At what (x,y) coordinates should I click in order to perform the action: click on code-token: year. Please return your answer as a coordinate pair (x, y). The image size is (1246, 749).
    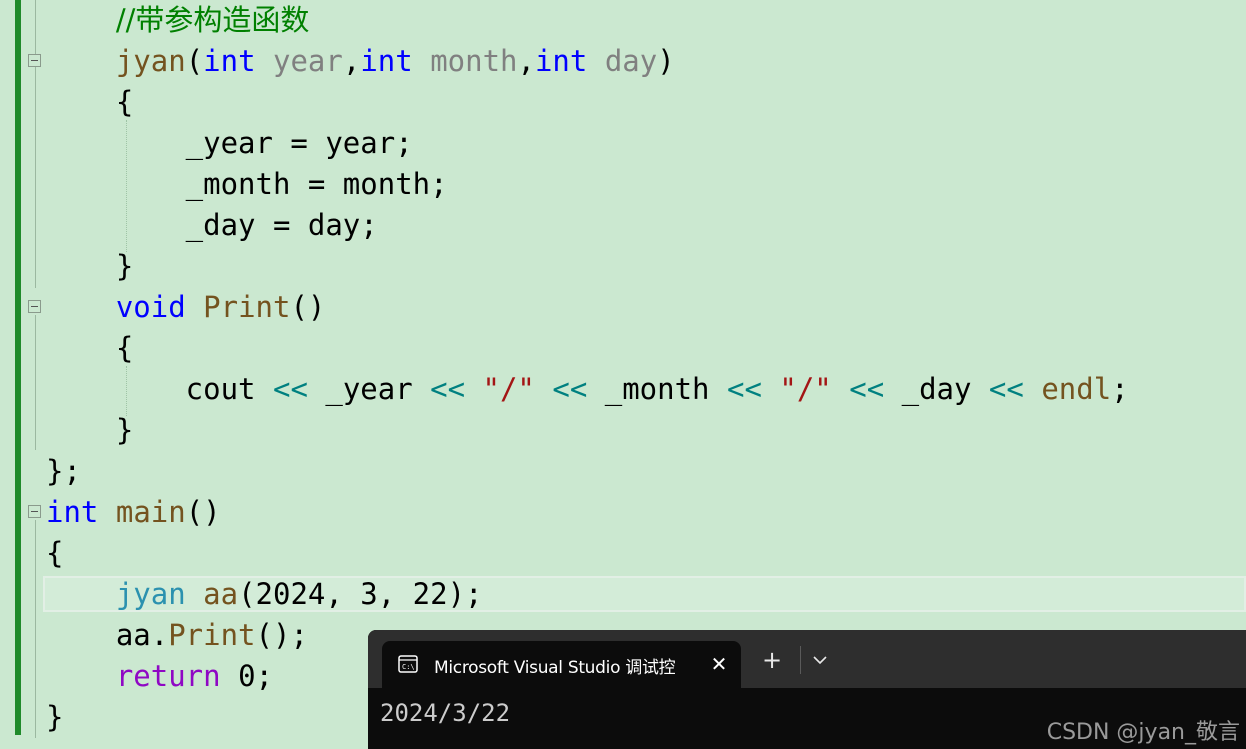
    Looking at the image, I should click on (308, 61).